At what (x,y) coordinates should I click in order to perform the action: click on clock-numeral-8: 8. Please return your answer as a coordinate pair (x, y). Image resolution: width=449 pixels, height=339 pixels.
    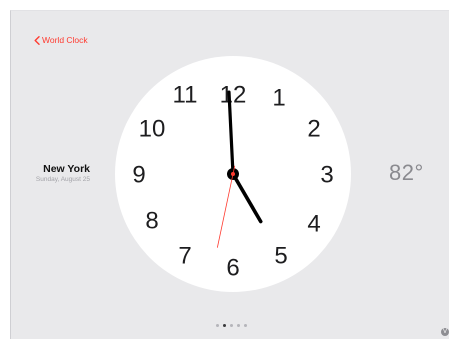
    Looking at the image, I should click on (151, 221).